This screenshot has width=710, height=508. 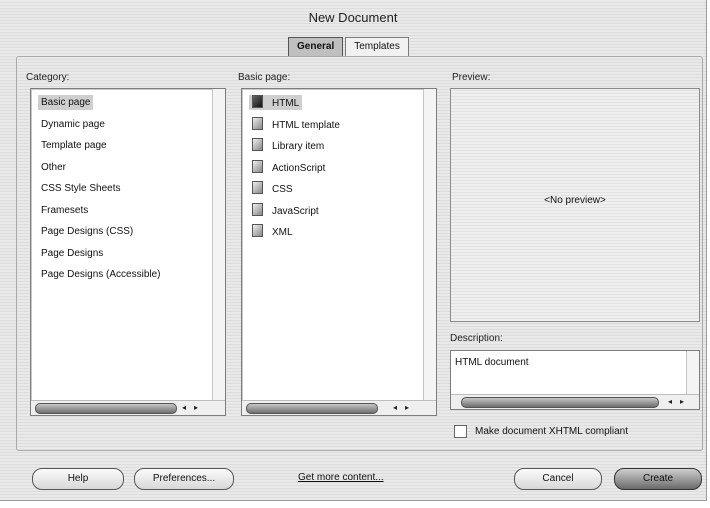 I want to click on no-preview-text: <No preview>, so click(x=575, y=200).